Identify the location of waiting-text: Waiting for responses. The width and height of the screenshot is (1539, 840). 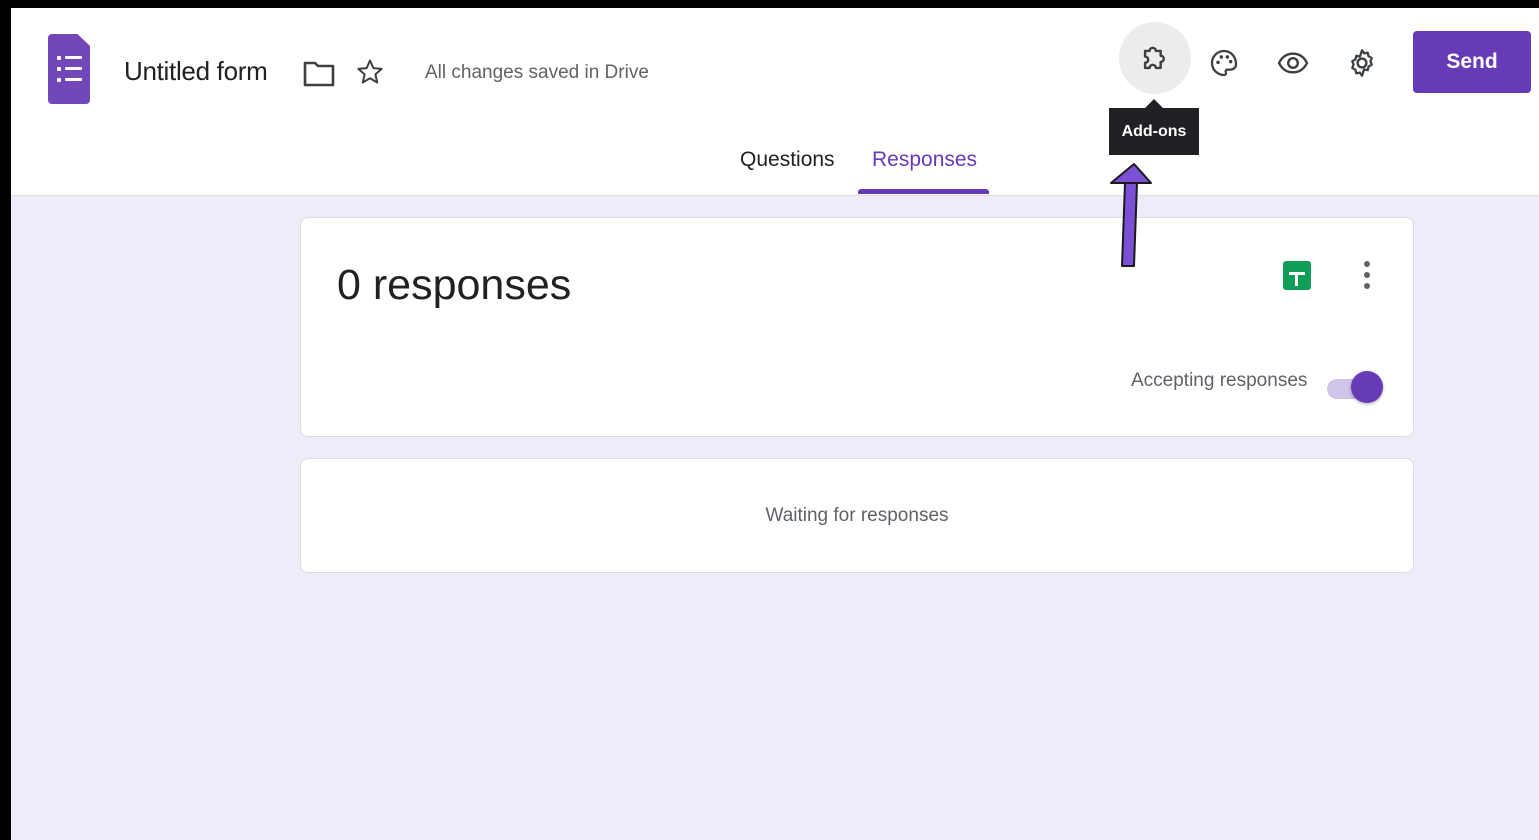
(857, 515).